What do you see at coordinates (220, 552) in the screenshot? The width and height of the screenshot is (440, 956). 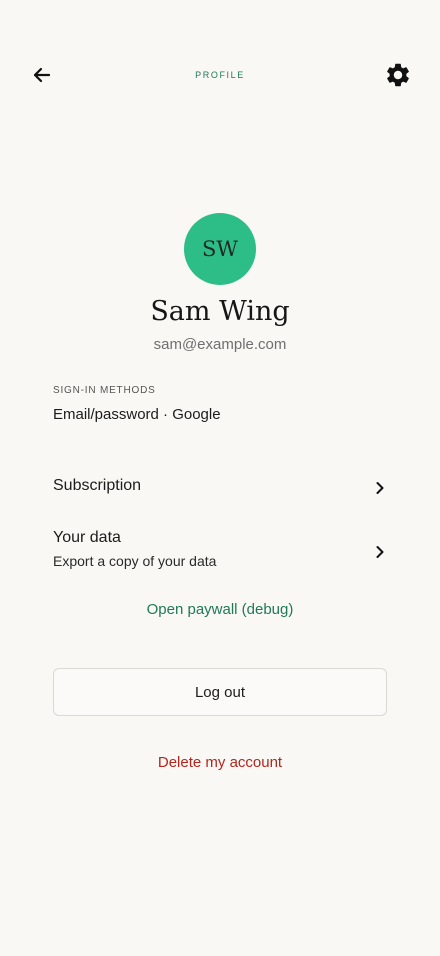 I see `your-data-row: Your data Export a copy of your data` at bounding box center [220, 552].